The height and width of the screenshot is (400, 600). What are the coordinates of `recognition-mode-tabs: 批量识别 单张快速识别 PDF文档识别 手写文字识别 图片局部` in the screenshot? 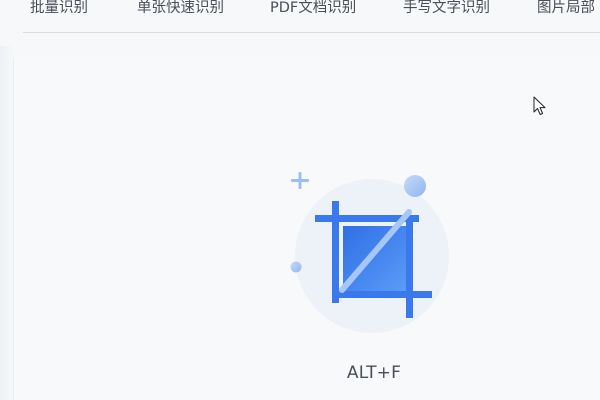 It's located at (300, 16).